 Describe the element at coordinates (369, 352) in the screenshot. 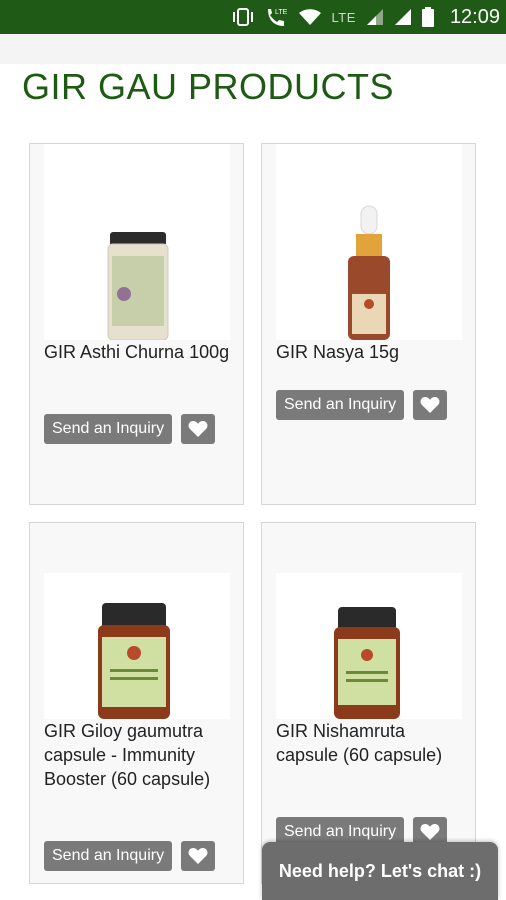

I see `product-name: GIR Nasya 15g` at that location.